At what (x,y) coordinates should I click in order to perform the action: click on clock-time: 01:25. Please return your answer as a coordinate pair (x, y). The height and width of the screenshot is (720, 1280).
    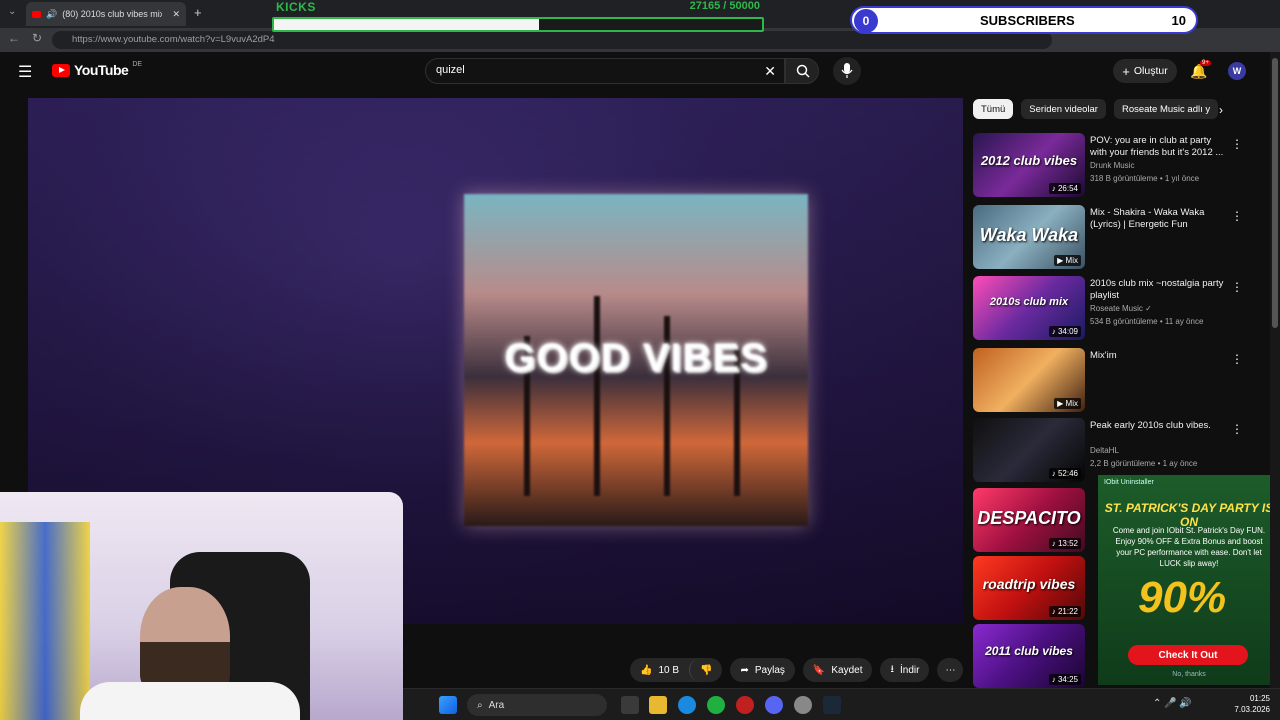
    Looking at the image, I should click on (1259, 698).